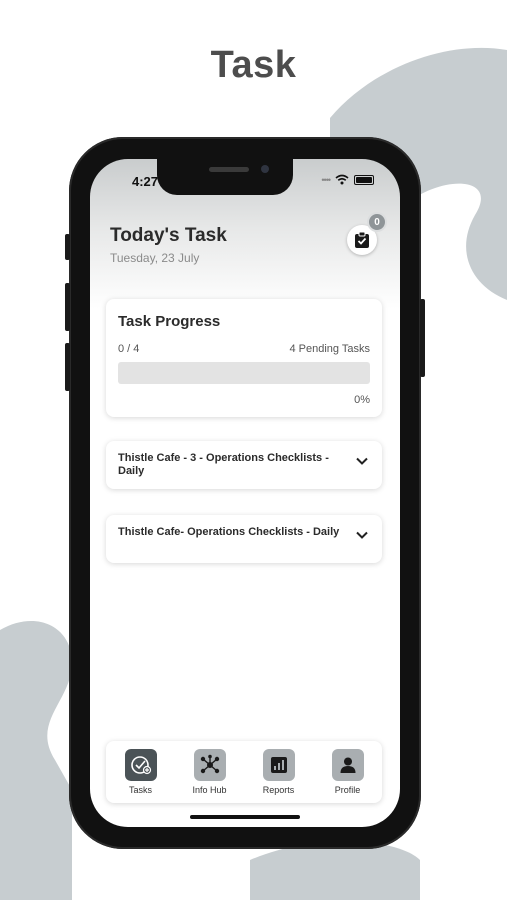 The image size is (507, 900). I want to click on nav-item-profile: Profile, so click(348, 772).